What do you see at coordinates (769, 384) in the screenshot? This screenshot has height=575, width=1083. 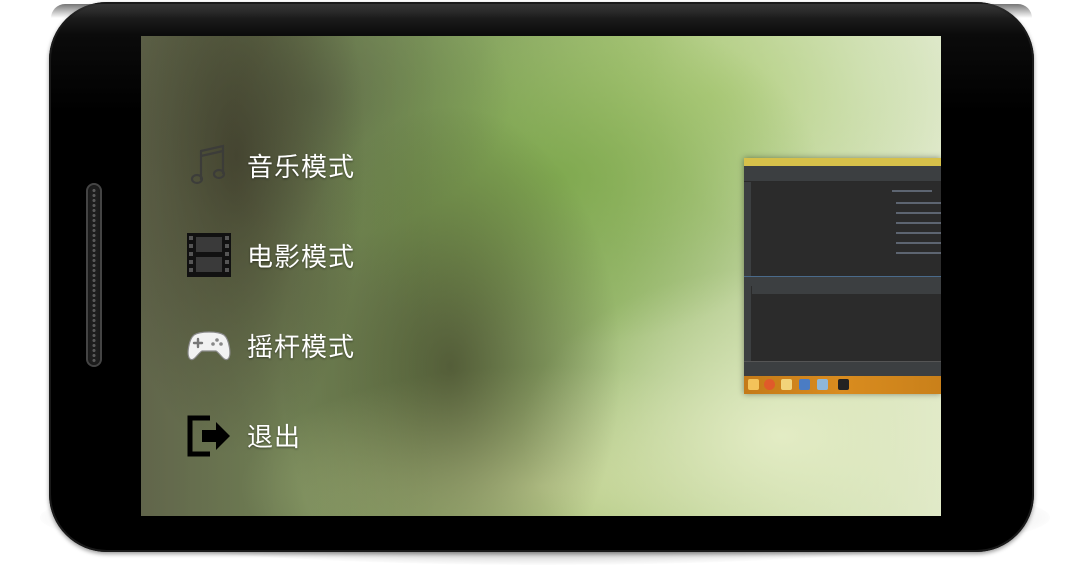 I see `browser-icon` at bounding box center [769, 384].